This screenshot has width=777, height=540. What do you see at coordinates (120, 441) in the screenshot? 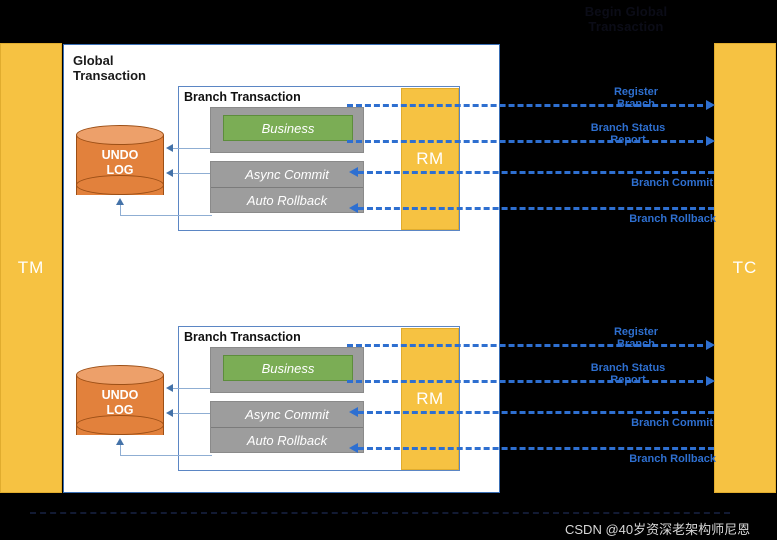
I see `connector-arrow-2c` at bounding box center [120, 441].